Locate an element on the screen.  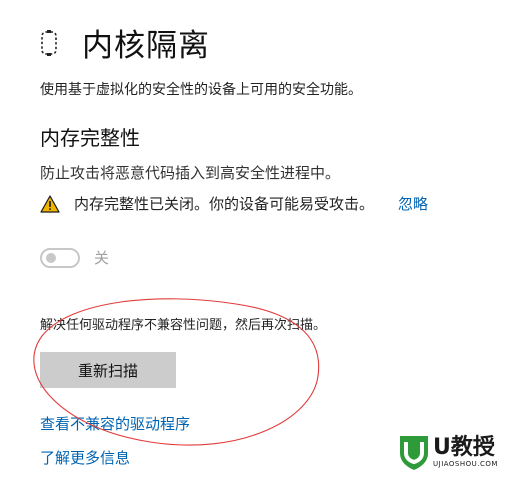
watermark-logo: U教授 UJIAOSHOU.COM is located at coordinates (447, 452).